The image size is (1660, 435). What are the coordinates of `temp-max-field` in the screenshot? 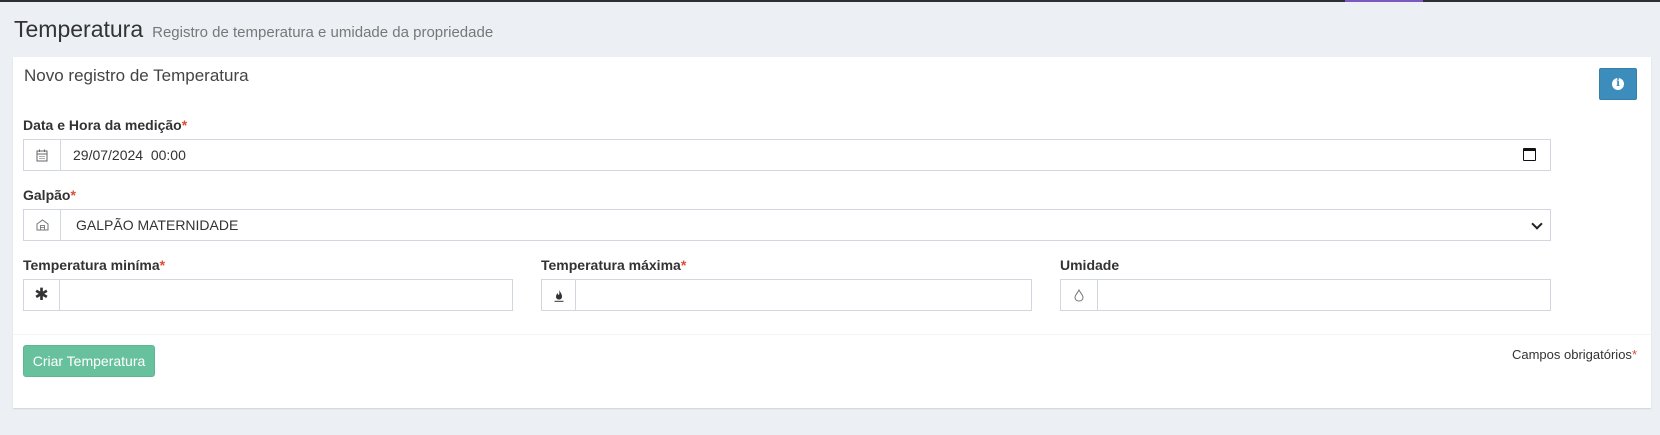 It's located at (803, 295).